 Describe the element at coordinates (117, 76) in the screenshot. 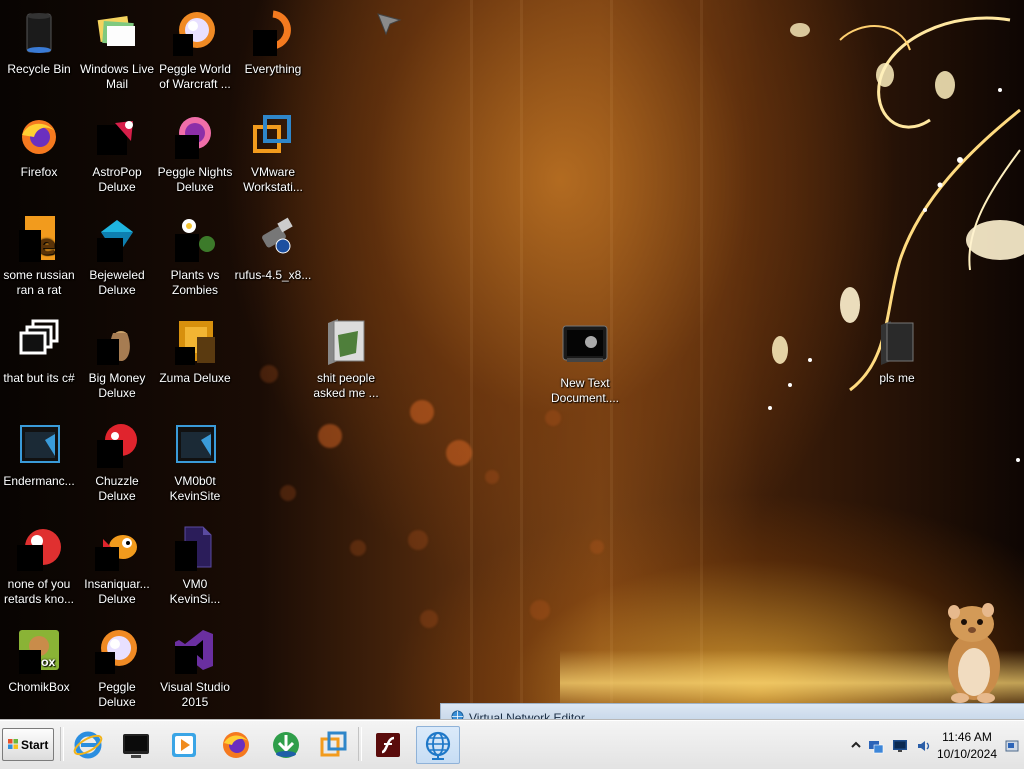

I see `desktop-icon-label: Windows Live Mail` at that location.